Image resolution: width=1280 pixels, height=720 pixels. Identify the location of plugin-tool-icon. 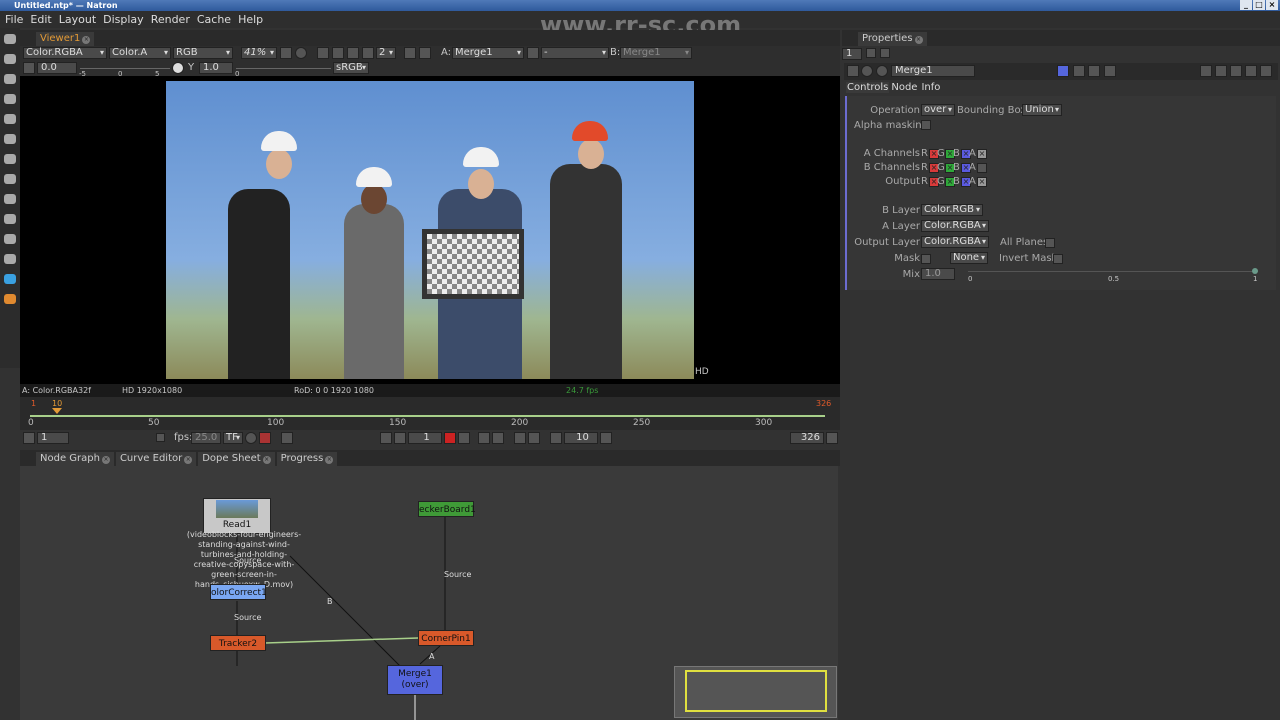
(10, 299).